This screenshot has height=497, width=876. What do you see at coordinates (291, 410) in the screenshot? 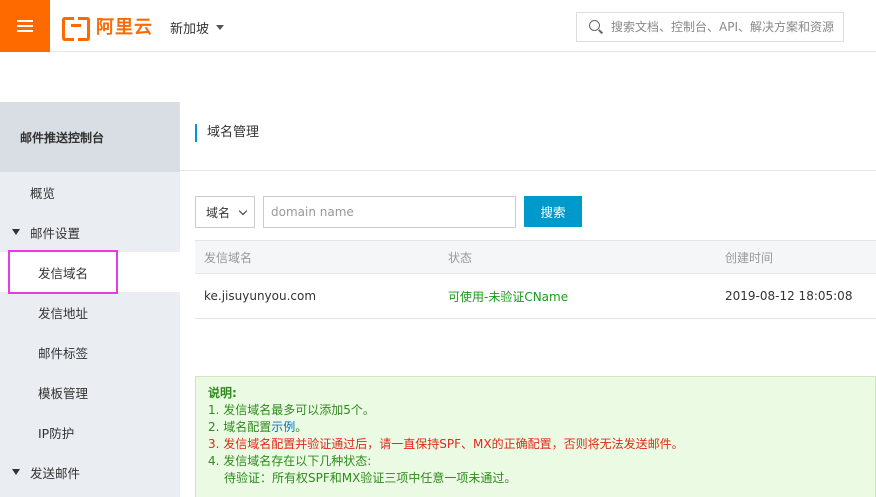
I see `notice-line-1: 1. 发信域名最多可以添加5个。` at bounding box center [291, 410].